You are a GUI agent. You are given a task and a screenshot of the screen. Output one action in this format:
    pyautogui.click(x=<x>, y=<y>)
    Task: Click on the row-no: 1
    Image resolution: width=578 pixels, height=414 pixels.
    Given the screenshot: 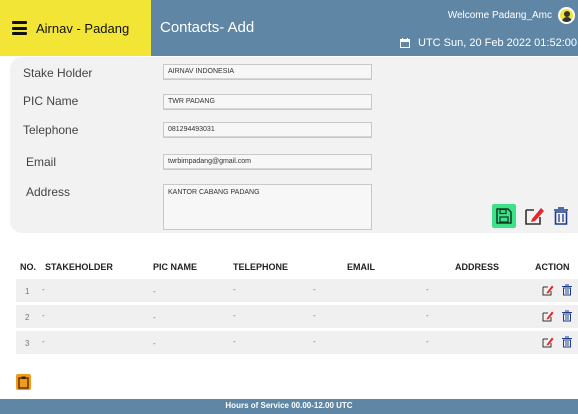 What is the action you would take?
    pyautogui.click(x=27, y=291)
    